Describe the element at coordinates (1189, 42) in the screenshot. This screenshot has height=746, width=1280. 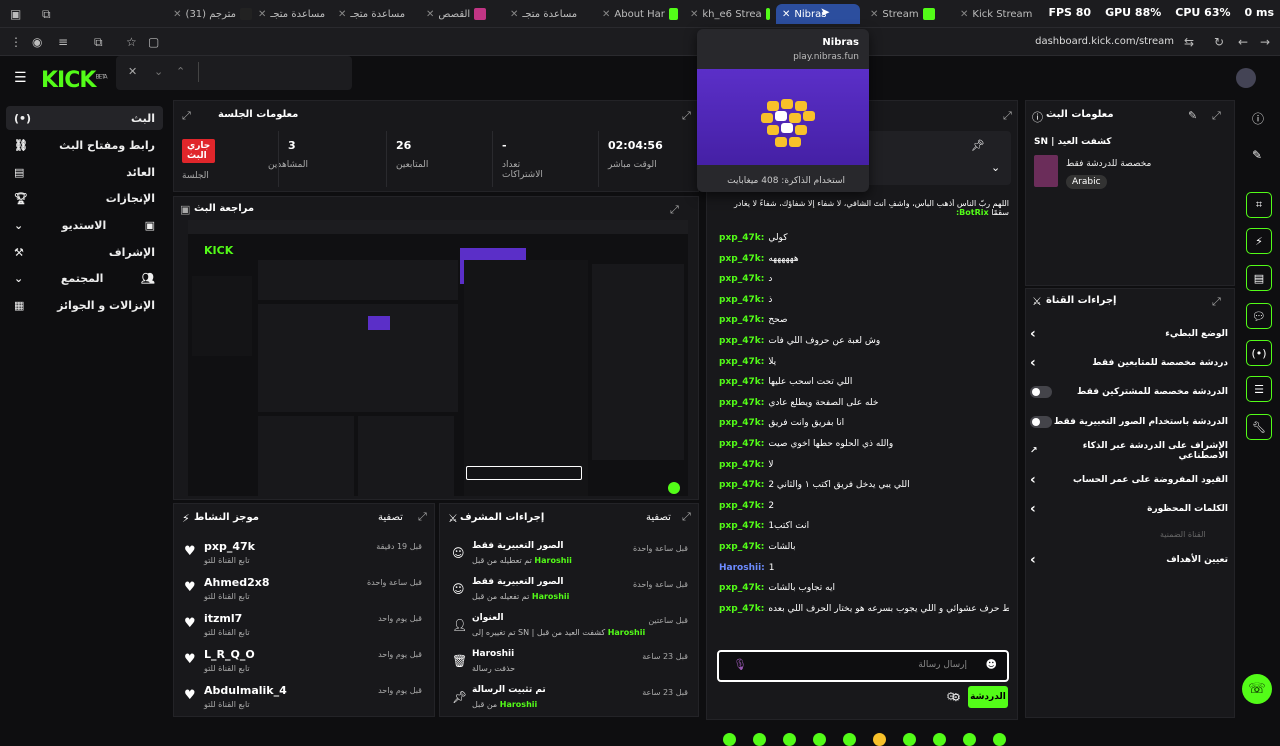
I see `site-settings-icon: ⇆` at that location.